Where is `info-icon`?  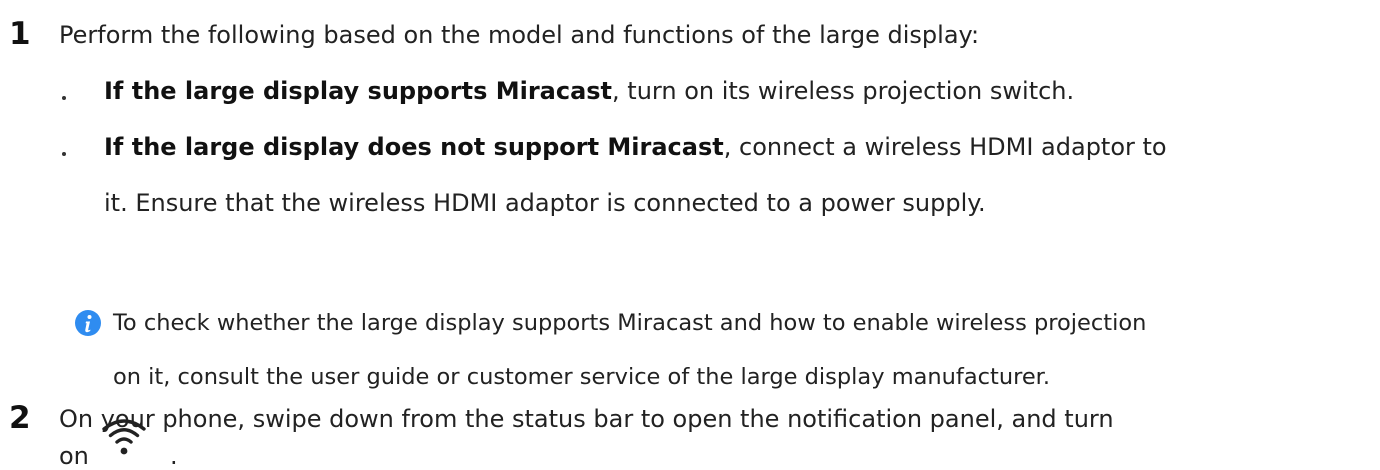 info-icon is located at coordinates (88, 323).